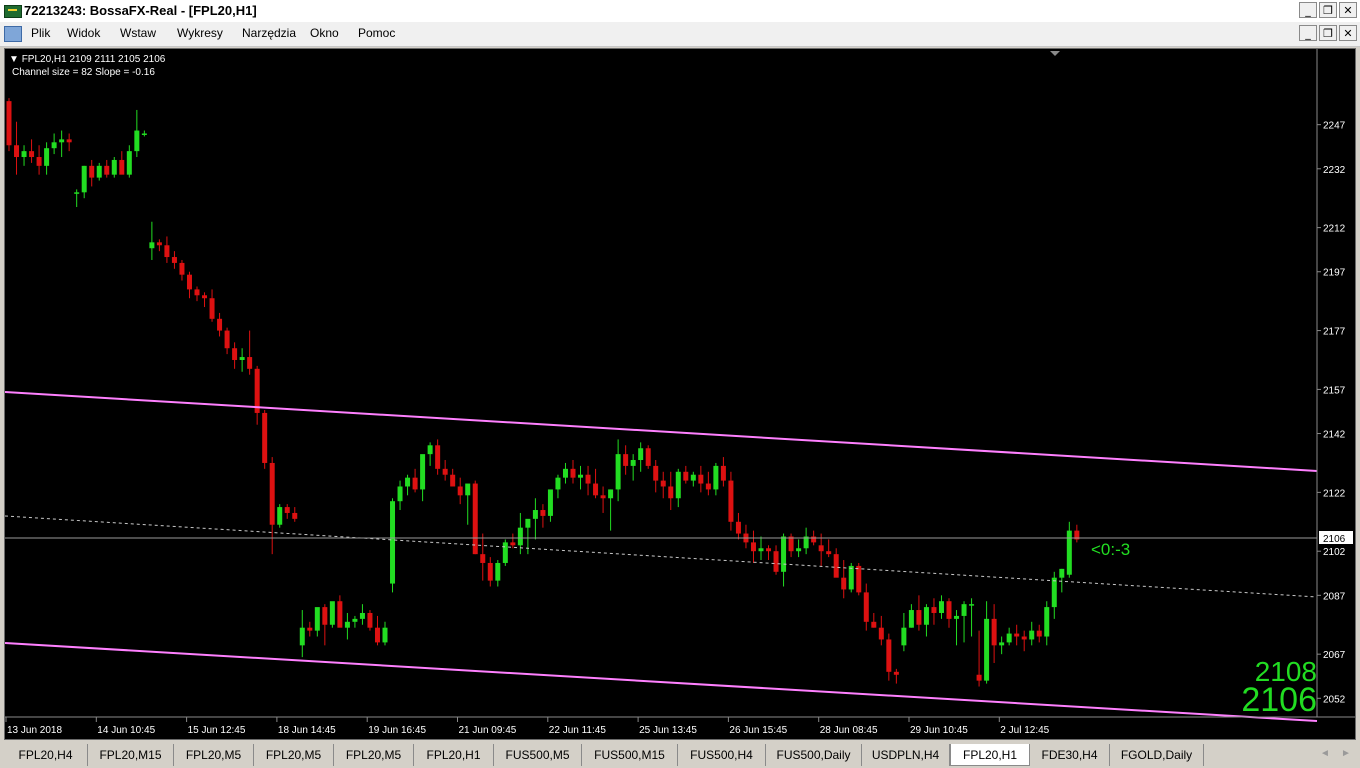 Image resolution: width=1360 pixels, height=768 pixels. I want to click on price-tick-label: 2087, so click(1334, 596).